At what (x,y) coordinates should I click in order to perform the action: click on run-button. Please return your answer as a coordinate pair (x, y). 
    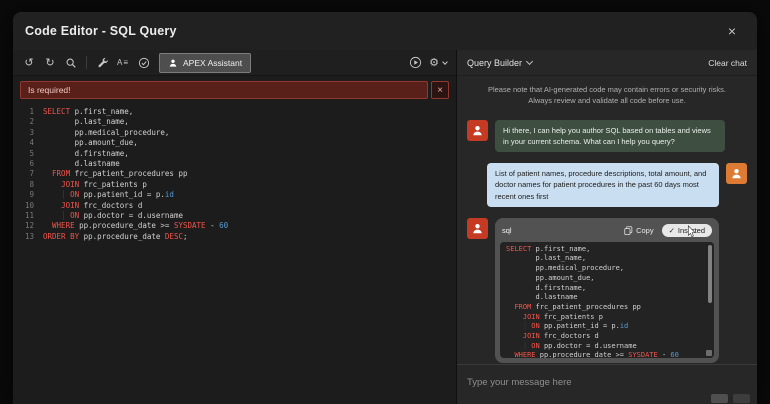
    Looking at the image, I should click on (415, 63).